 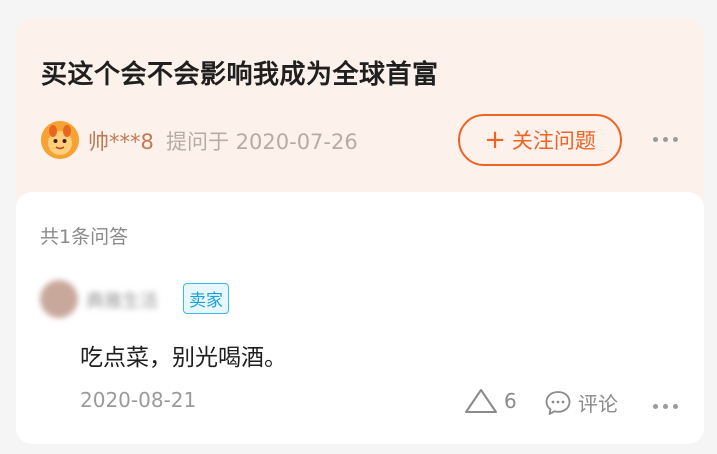 I want to click on asker-avatar, so click(x=60, y=140).